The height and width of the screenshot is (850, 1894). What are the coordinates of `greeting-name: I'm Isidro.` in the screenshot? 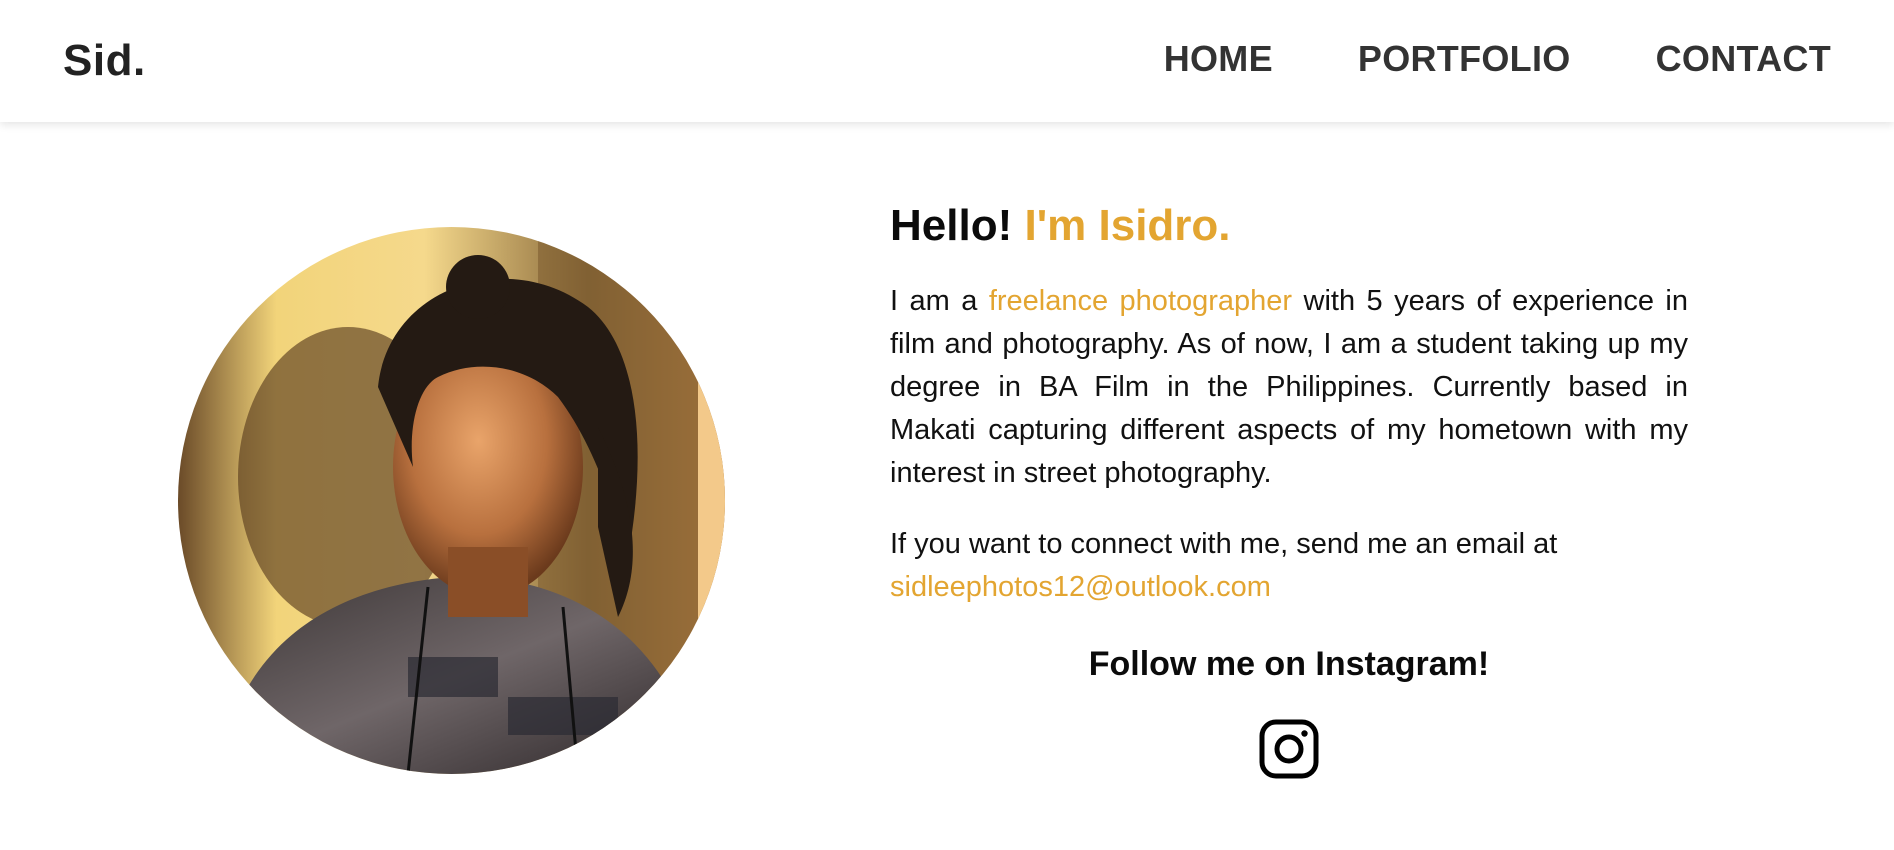 It's located at (1127, 225).